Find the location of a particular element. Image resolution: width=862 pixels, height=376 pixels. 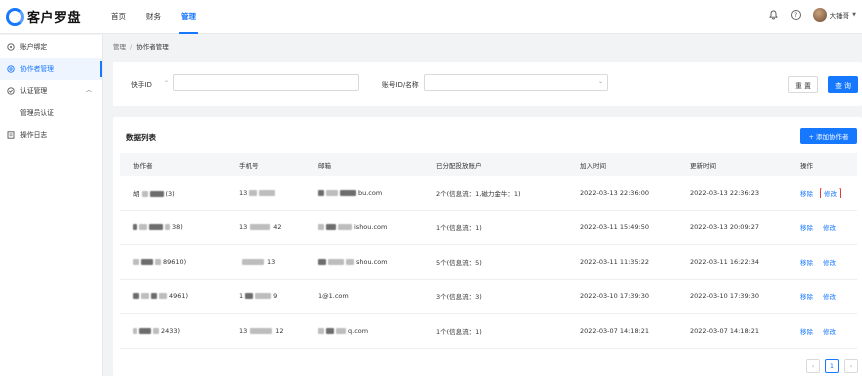

sidebar-item-account-binding: 账户绑定 is located at coordinates (51, 47).